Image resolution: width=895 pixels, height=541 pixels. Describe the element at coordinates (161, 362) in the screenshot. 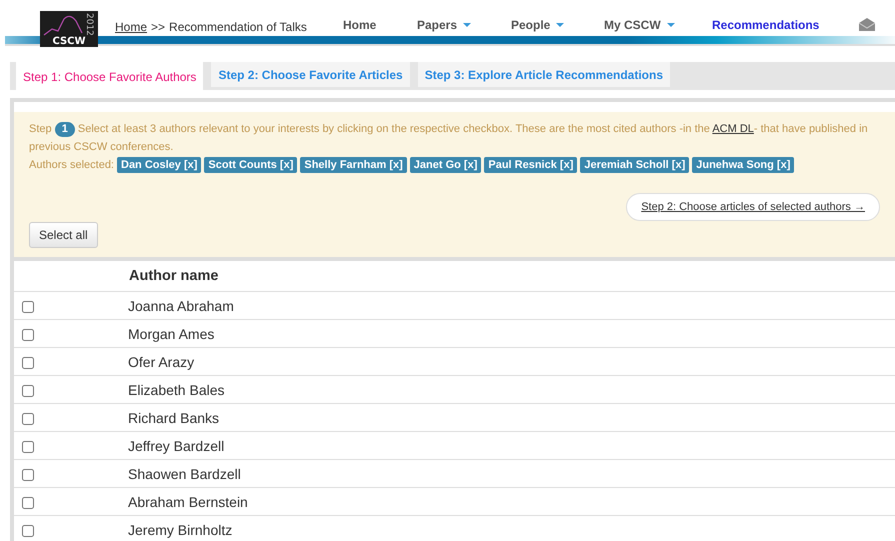

I see `author-name: Ofer Arazy` at that location.